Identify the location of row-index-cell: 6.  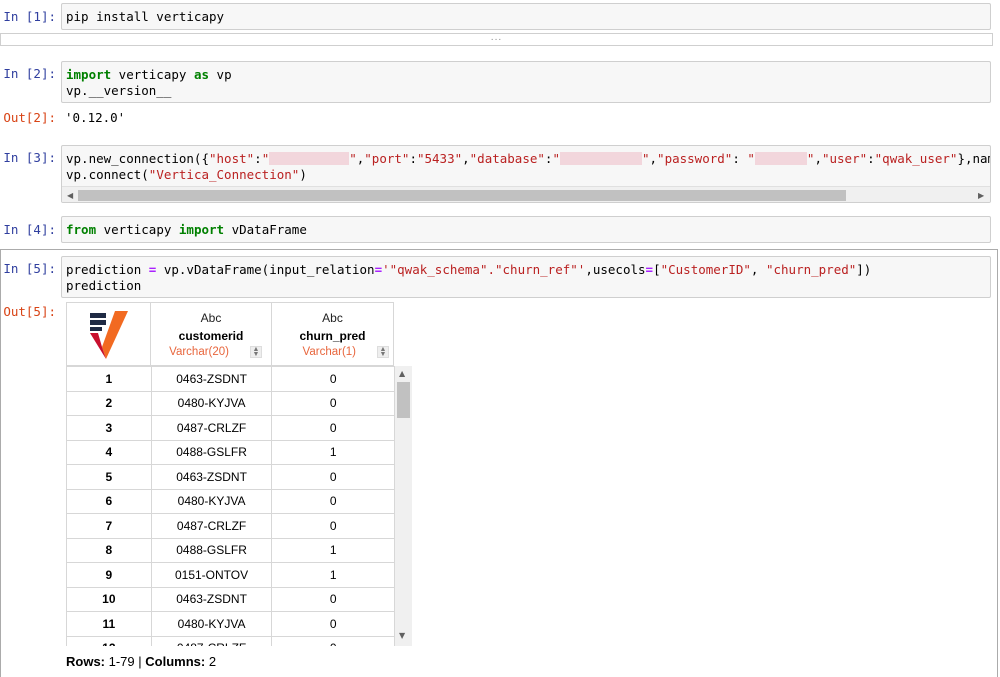
(109, 501).